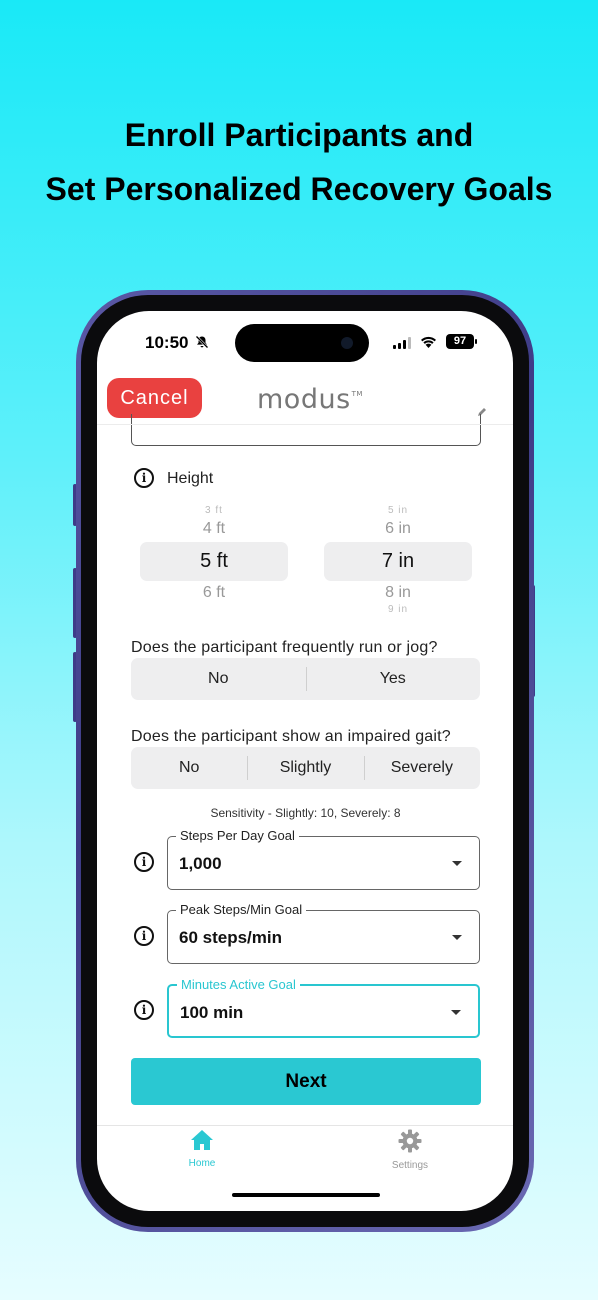 This screenshot has height=1300, width=598. I want to click on previous-input-field, so click(306, 430).